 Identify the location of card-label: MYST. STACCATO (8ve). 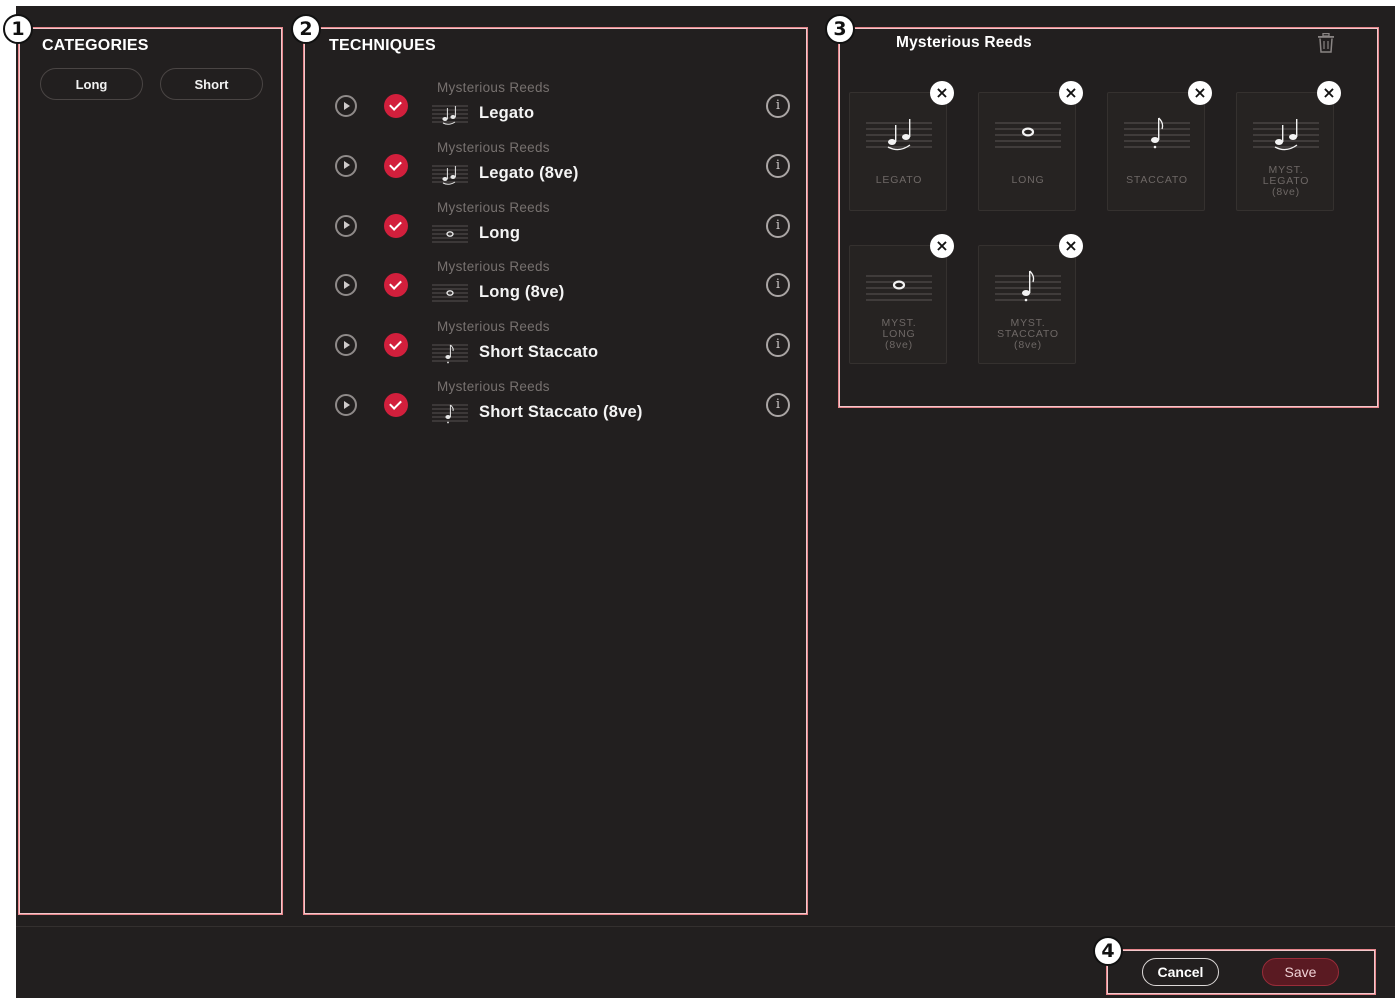
(1028, 334).